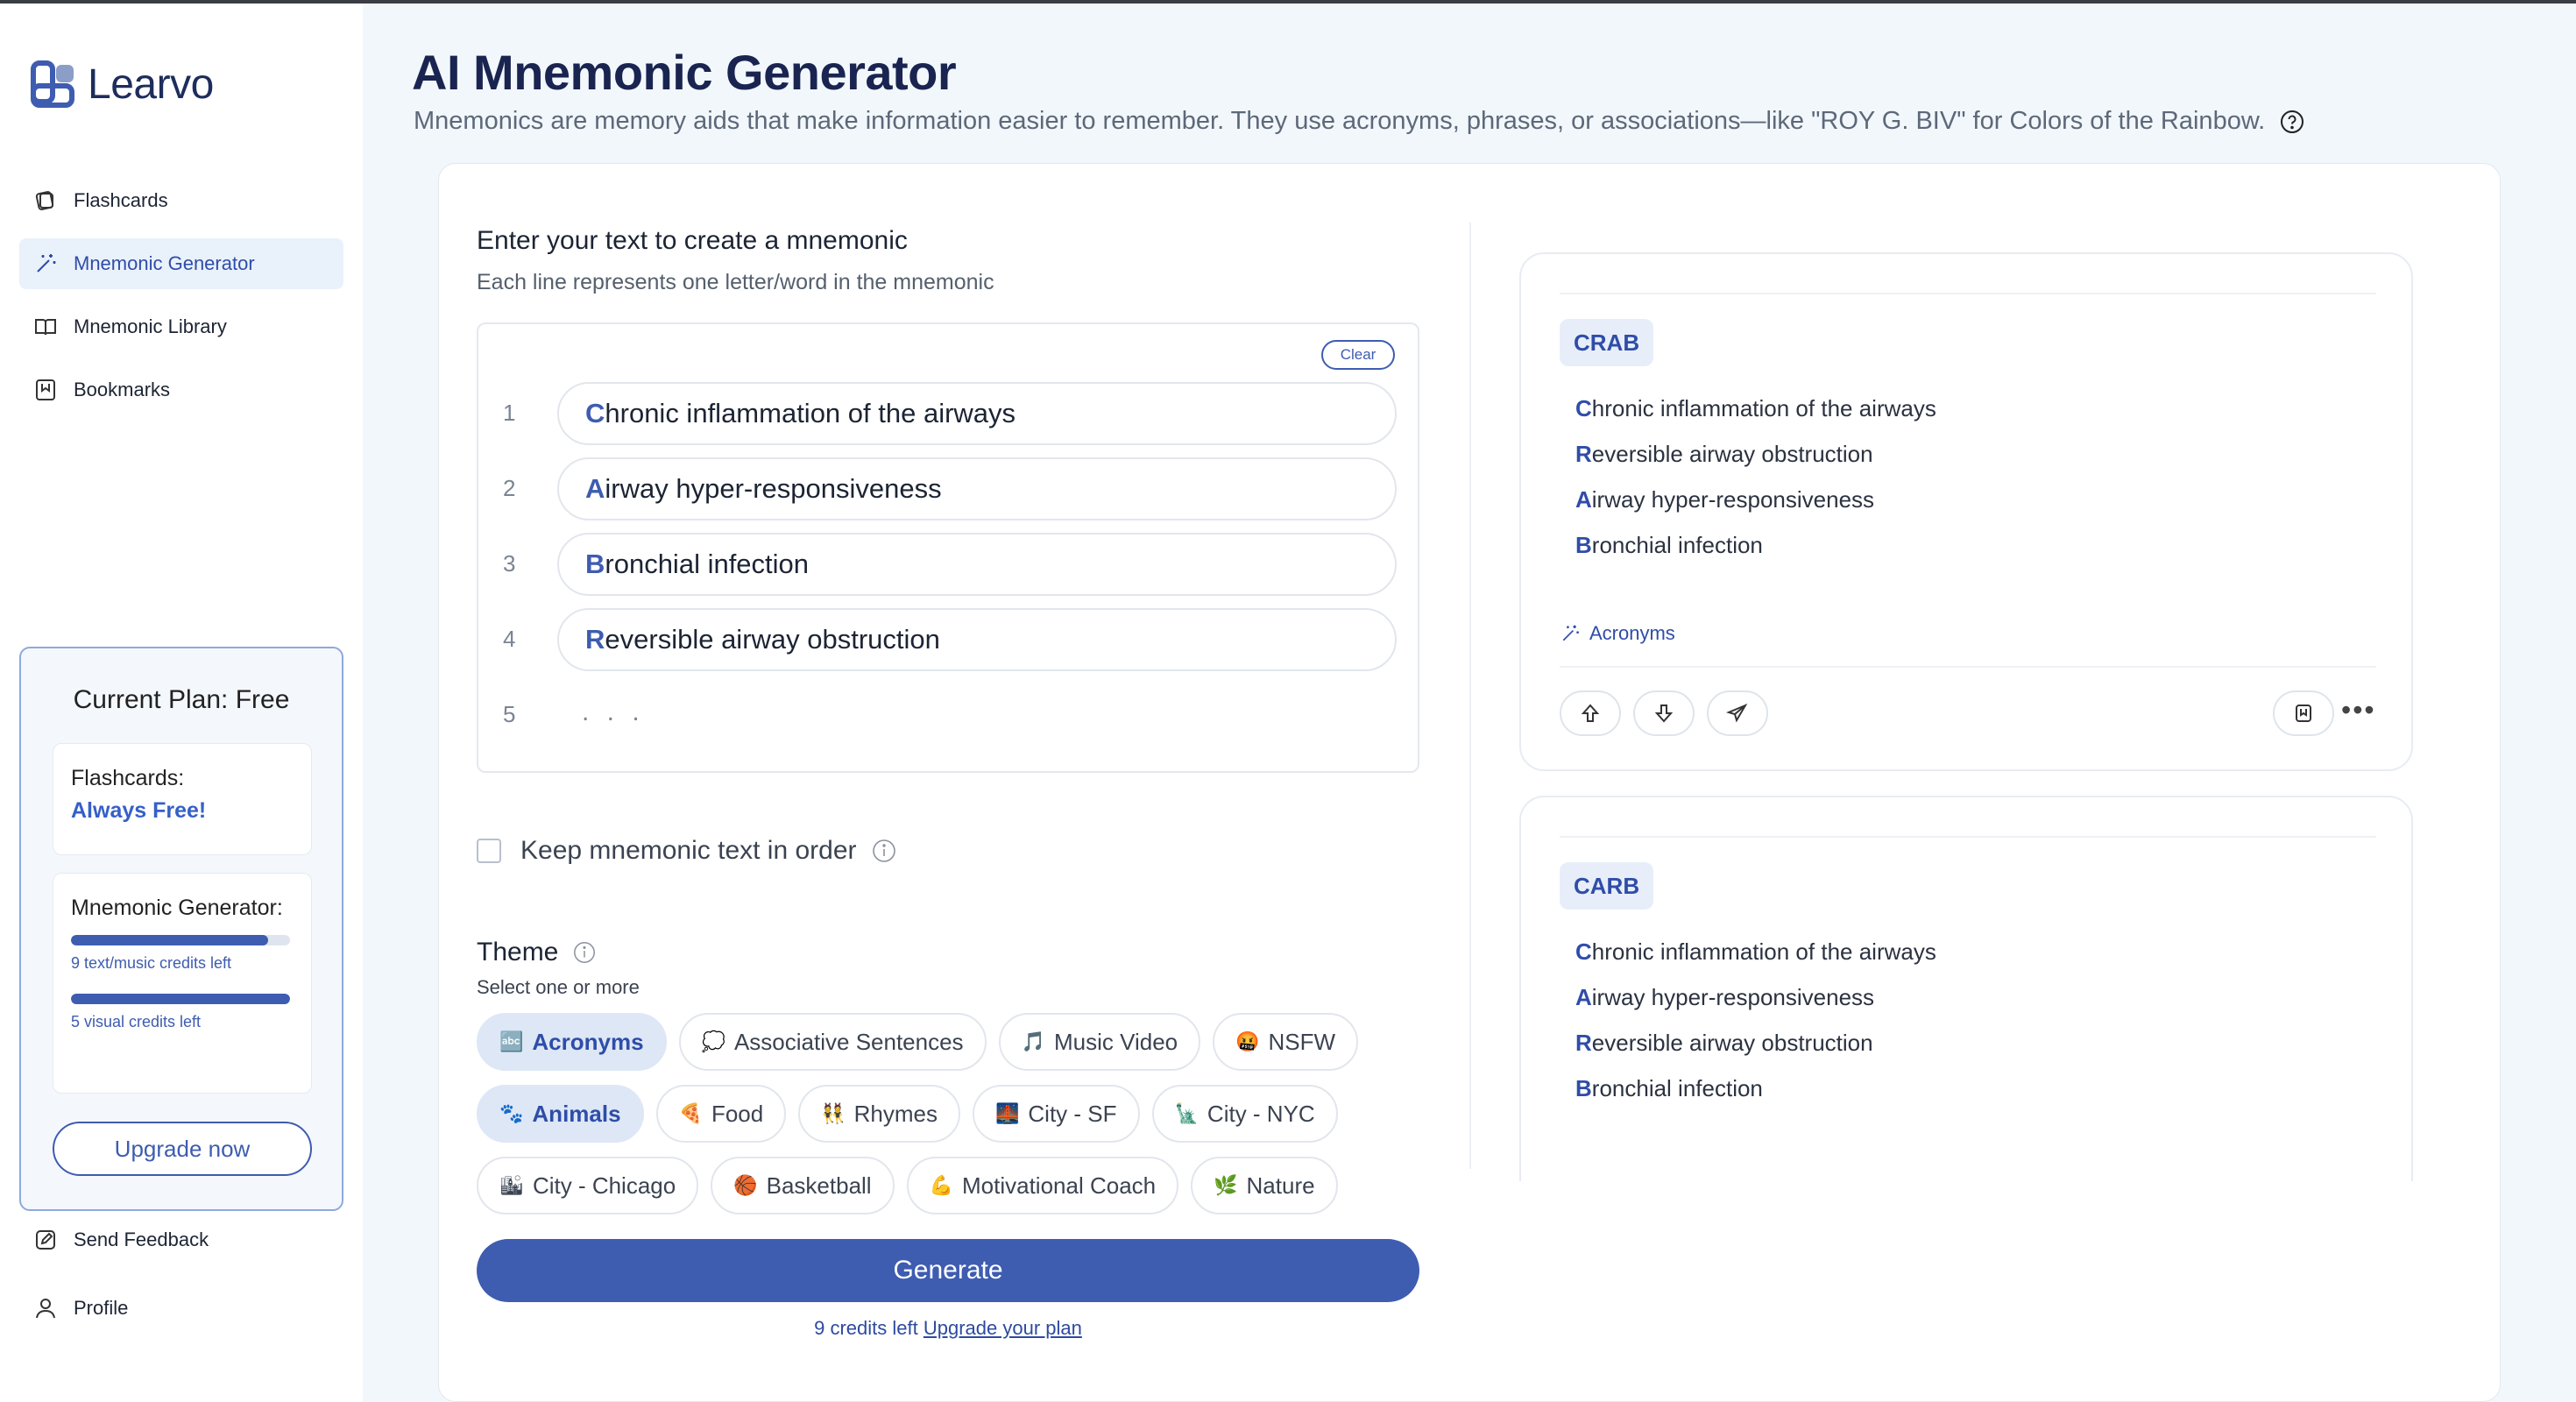 Image resolution: width=2576 pixels, height=1402 pixels. What do you see at coordinates (588, 1185) in the screenshot?
I see `theme-chip-city-chicago: 🏙 City - Chicago` at bounding box center [588, 1185].